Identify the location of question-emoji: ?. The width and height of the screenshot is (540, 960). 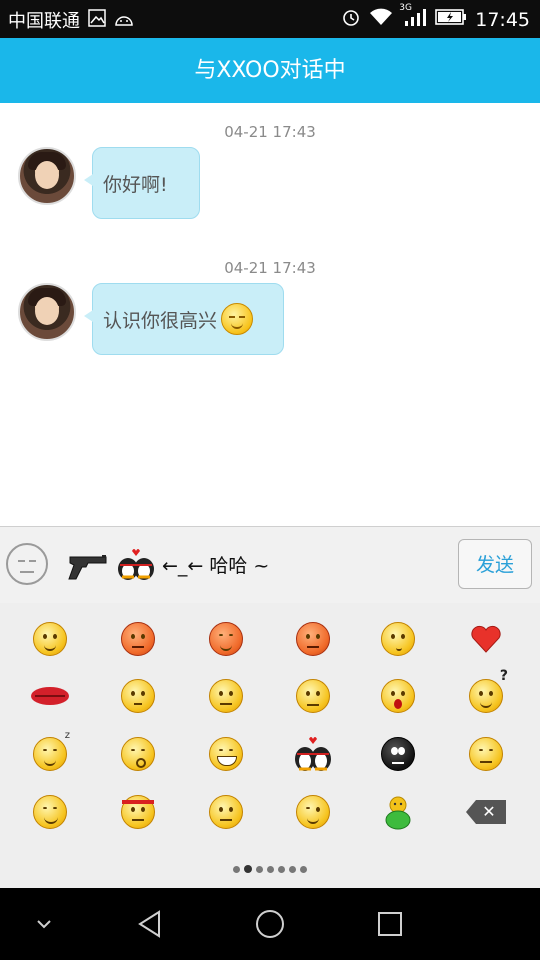
(486, 696).